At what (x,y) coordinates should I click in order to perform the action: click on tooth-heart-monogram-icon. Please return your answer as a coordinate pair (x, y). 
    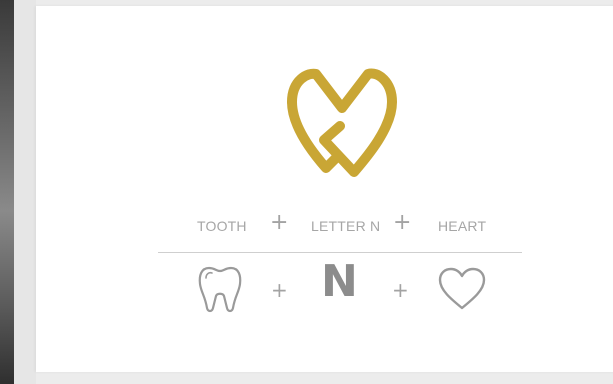
    Looking at the image, I should click on (342, 122).